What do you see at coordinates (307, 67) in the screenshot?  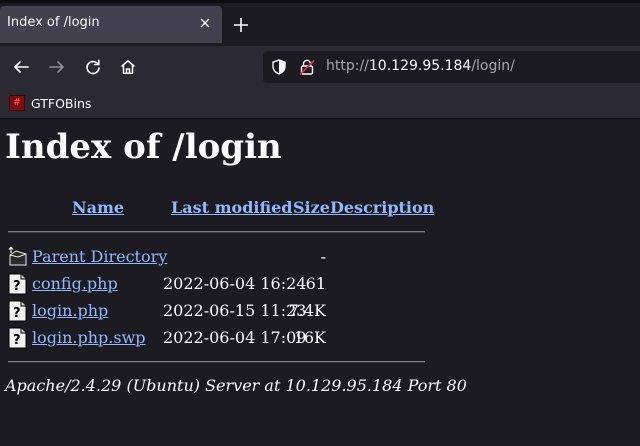 I see `insecure-lock-icon` at bounding box center [307, 67].